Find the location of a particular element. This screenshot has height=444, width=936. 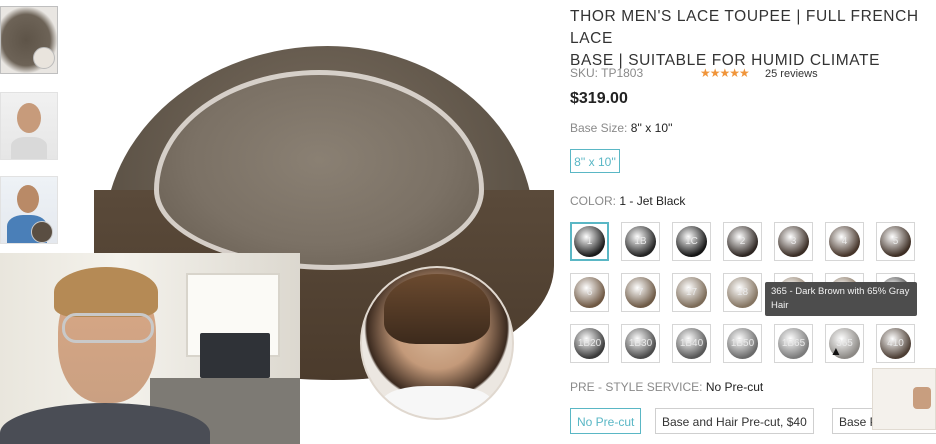

color-swatch: 18 is located at coordinates (742, 292).